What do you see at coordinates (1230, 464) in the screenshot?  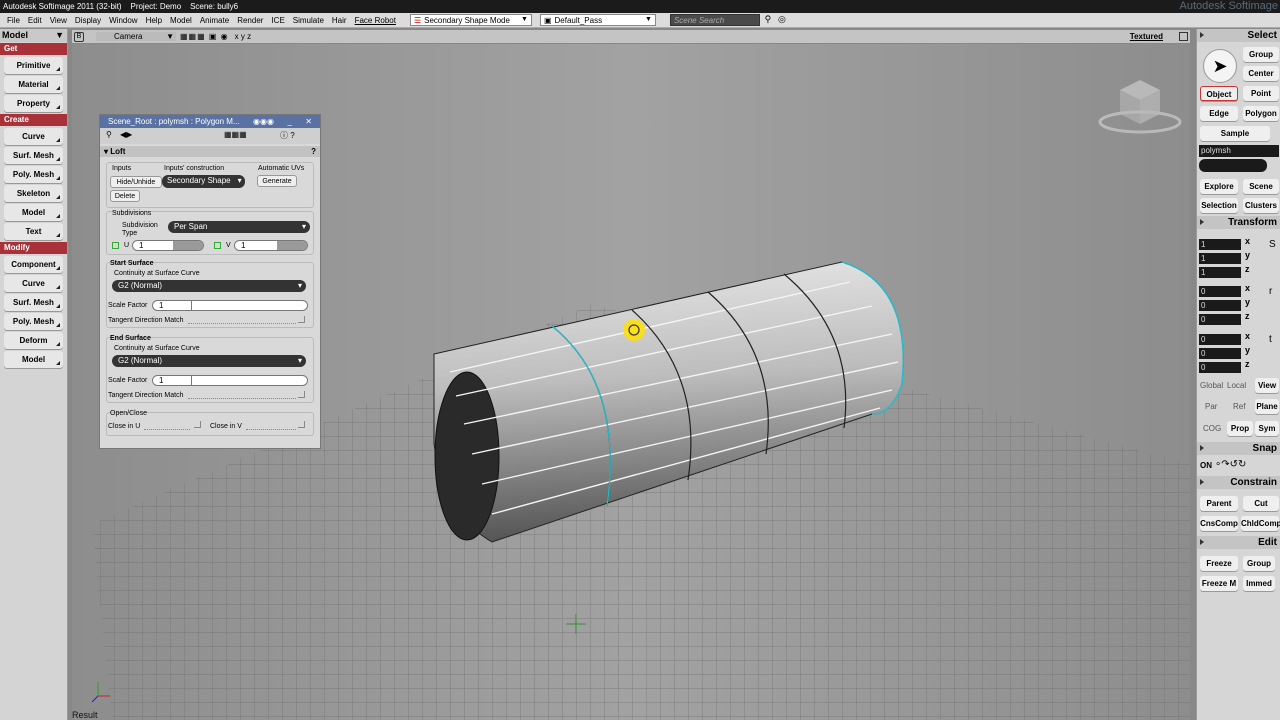 I see `snap-mode-icons: ∘↷↺↻` at bounding box center [1230, 464].